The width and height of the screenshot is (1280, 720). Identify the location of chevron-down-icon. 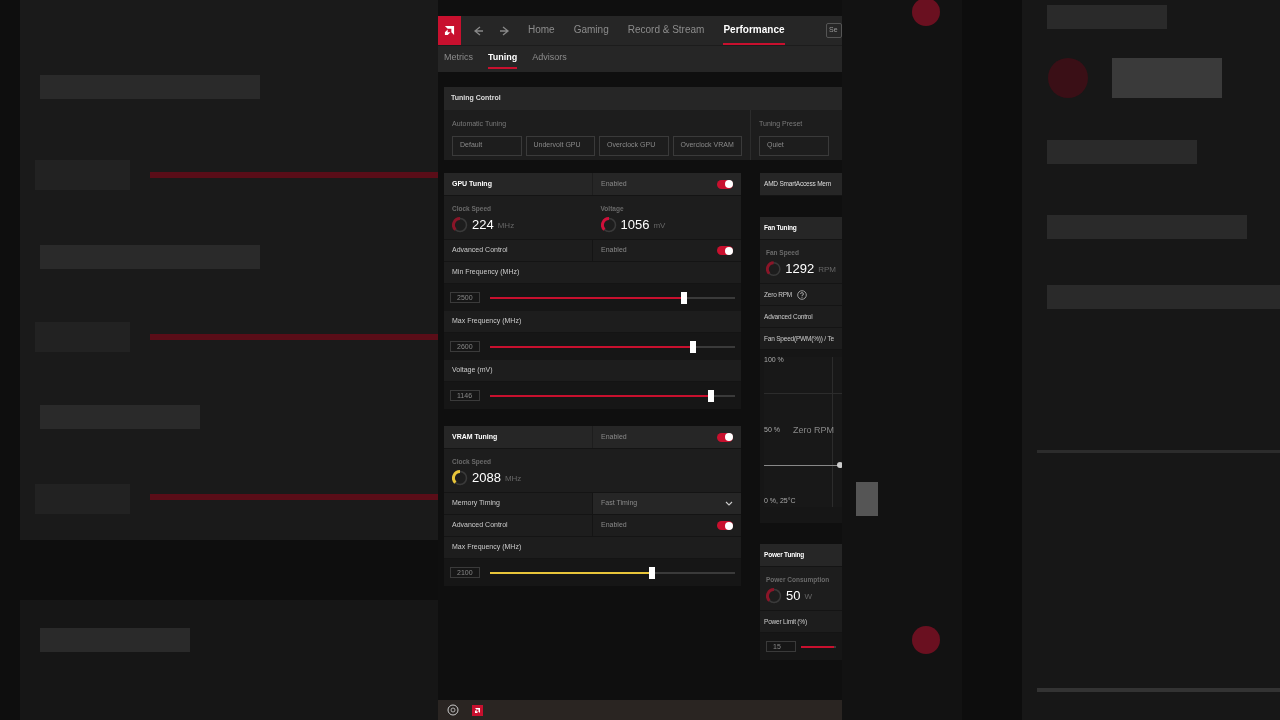
(729, 503).